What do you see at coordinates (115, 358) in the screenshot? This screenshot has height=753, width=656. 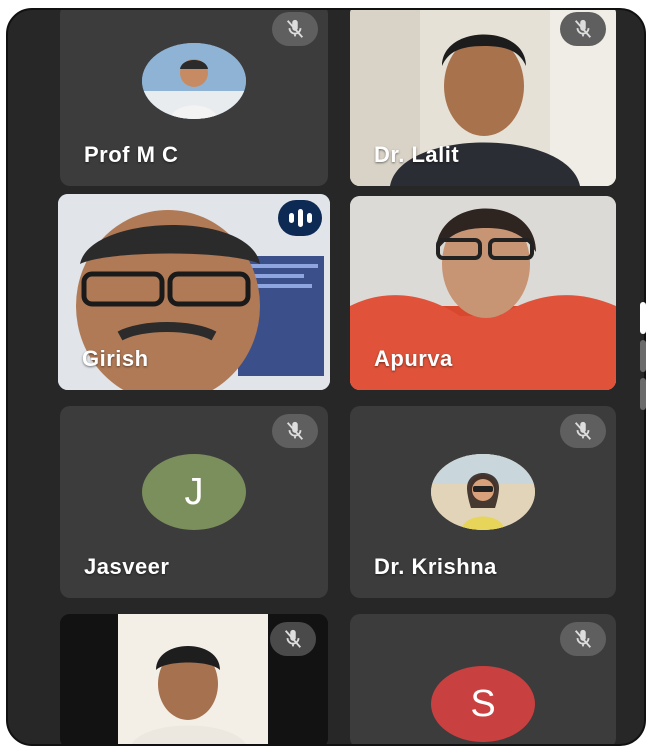 I see `participant-name: Girish` at bounding box center [115, 358].